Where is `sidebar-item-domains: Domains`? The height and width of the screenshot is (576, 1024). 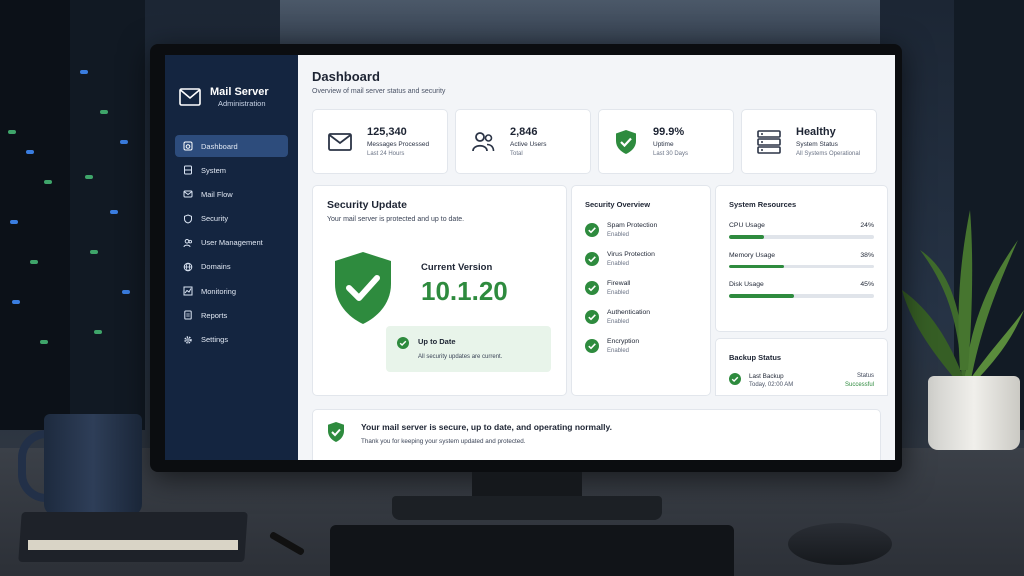
sidebar-item-domains: Domains is located at coordinates (231, 267).